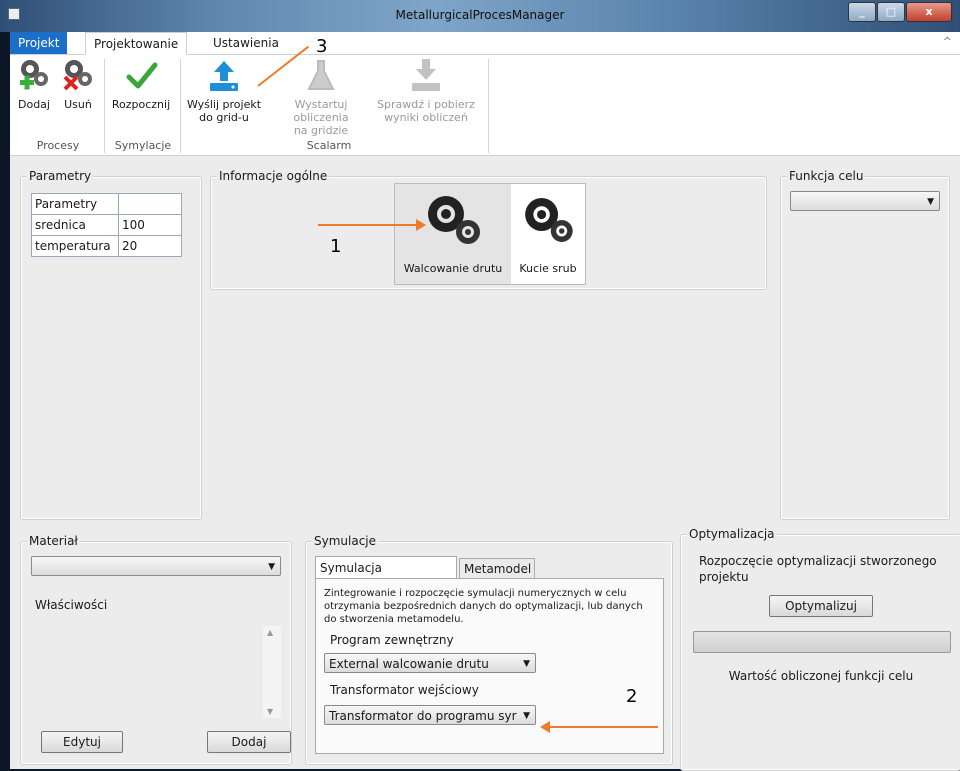 This screenshot has width=960, height=771. Describe the element at coordinates (426, 75) in the screenshot. I see `download-icon` at that location.